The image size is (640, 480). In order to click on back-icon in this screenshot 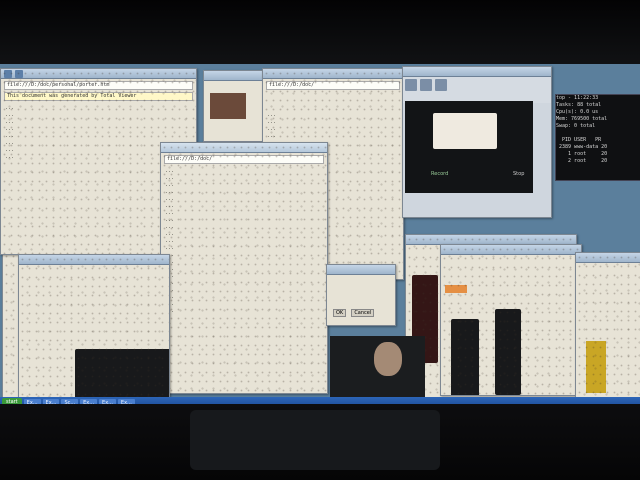, I will do `click(8, 73)`.